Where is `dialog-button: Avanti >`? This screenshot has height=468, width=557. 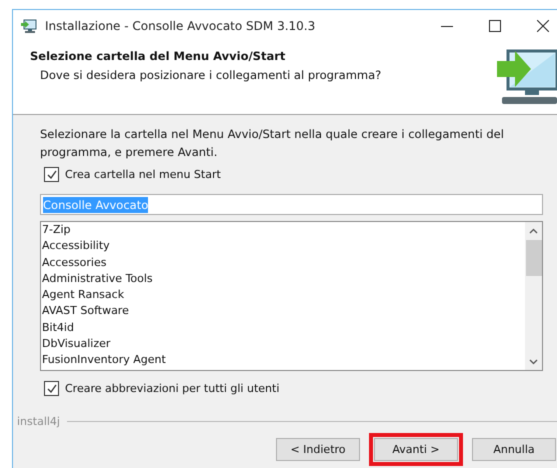 dialog-button: Avanti > is located at coordinates (416, 449).